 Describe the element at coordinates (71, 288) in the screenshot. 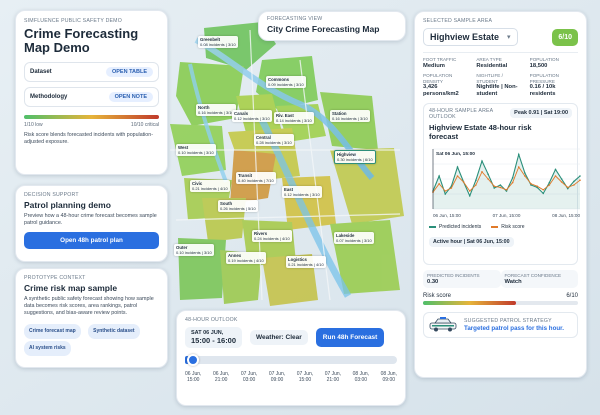

I see `prototype-title: Crime risk map sample` at that location.